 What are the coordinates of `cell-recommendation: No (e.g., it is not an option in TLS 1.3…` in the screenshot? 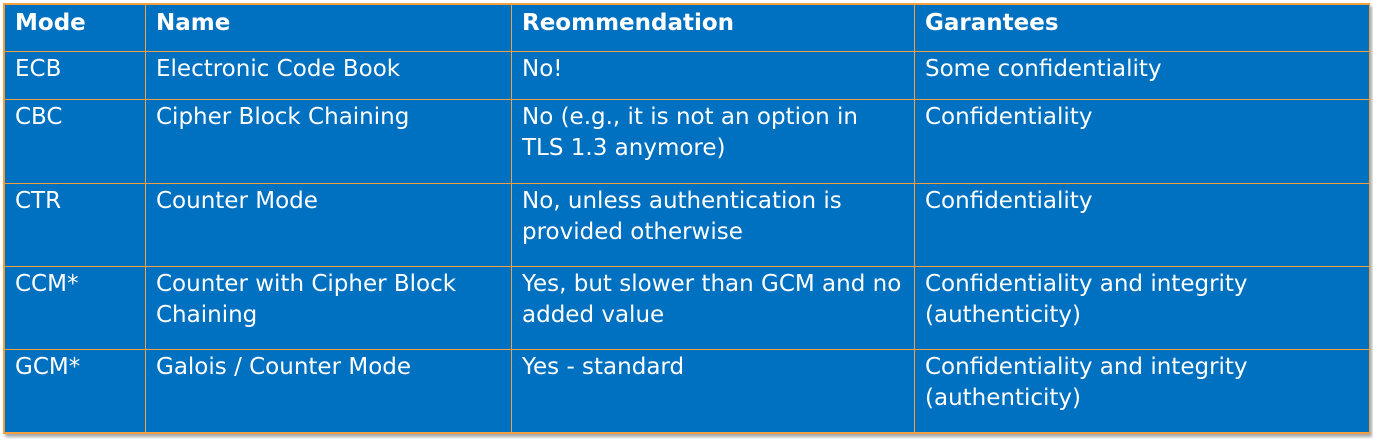 It's located at (713, 141).